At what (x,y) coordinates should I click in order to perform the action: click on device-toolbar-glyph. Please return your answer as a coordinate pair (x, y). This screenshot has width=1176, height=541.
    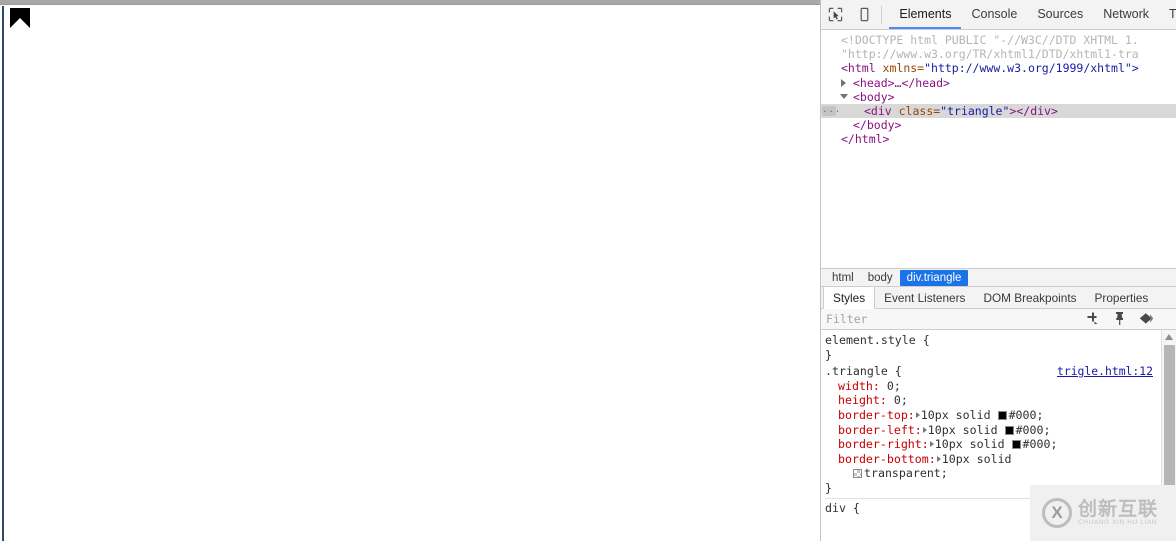
    Looking at the image, I should click on (864, 14).